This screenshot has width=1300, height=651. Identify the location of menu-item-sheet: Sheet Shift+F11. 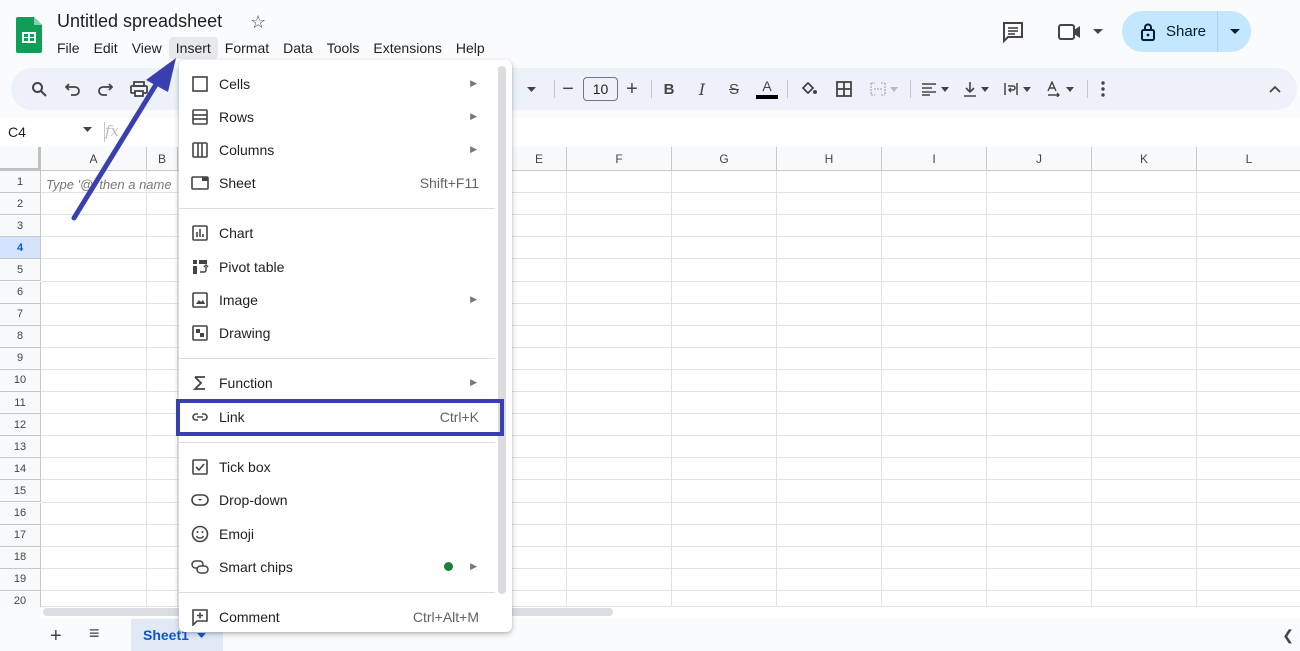
(338, 182).